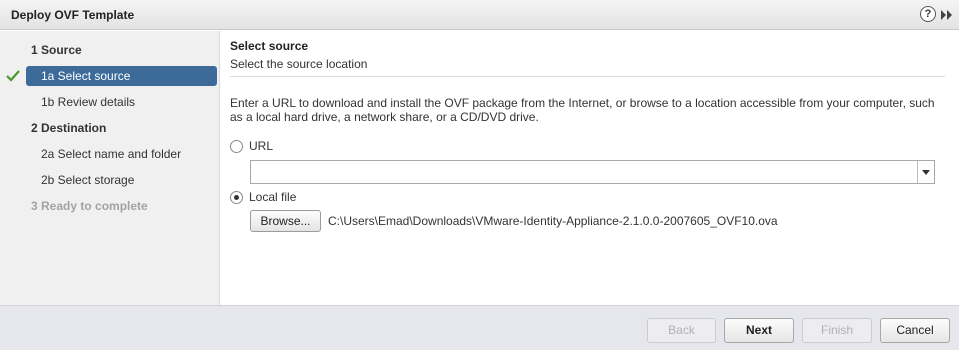 This screenshot has height=350, width=959. I want to click on step-label: 2 Destination, so click(69, 128).